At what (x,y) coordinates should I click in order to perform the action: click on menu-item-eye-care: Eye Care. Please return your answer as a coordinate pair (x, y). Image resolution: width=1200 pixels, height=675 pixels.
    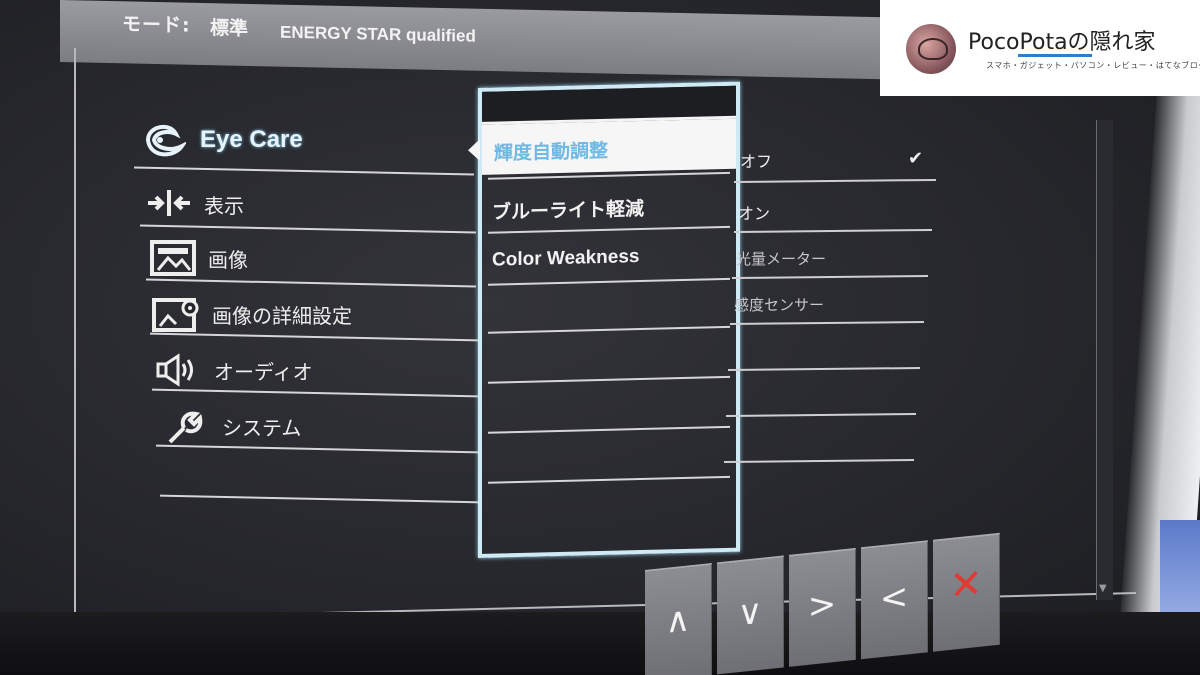
    Looking at the image, I should click on (298, 140).